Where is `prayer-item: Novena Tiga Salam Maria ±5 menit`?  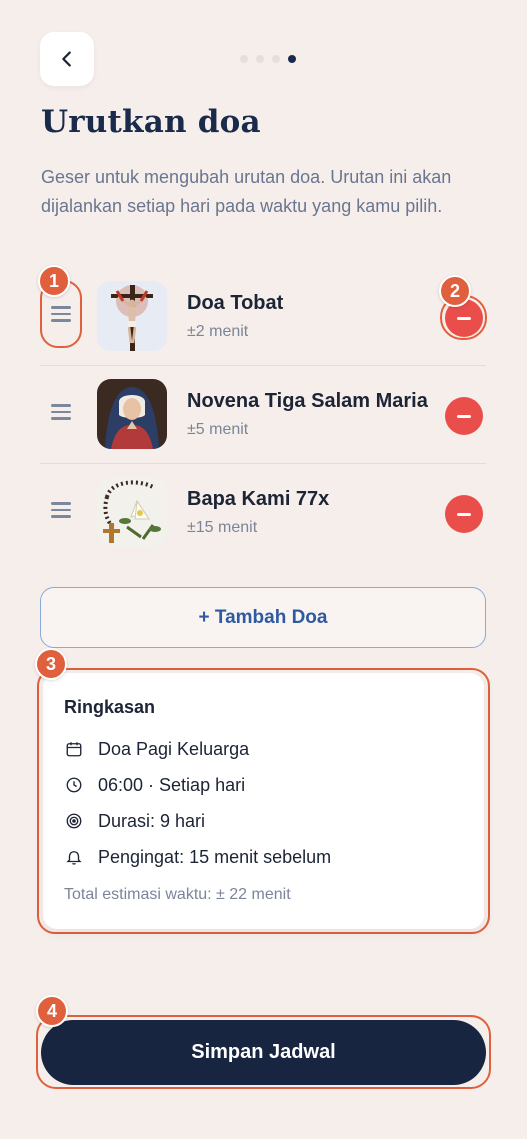 prayer-item: Novena Tiga Salam Maria ±5 menit is located at coordinates (263, 415).